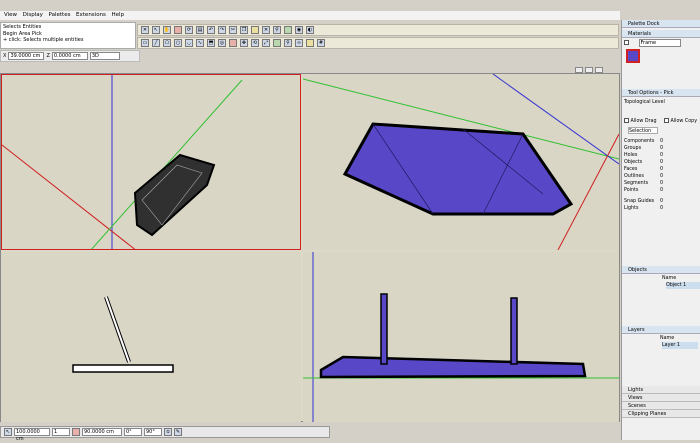 This screenshot has height=443, width=700. Describe the element at coordinates (69, 196) in the screenshot. I see `axis-line` at that location.